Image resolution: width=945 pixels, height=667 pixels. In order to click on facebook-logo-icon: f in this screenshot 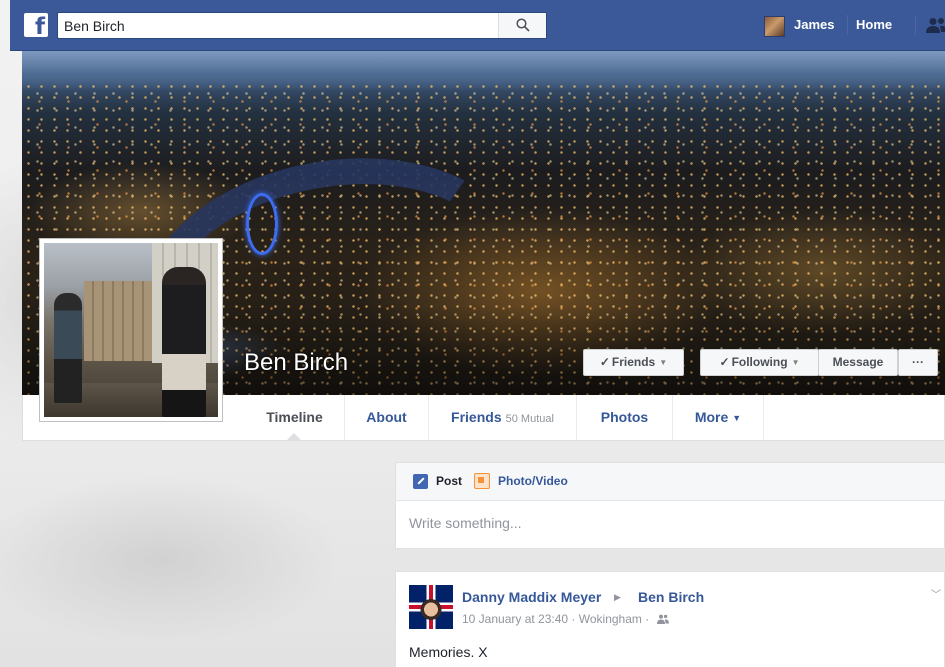, I will do `click(36, 26)`.